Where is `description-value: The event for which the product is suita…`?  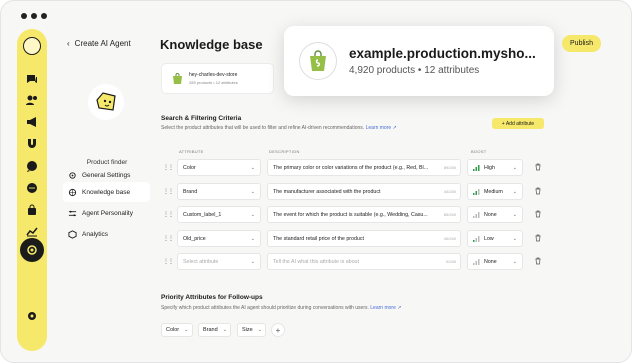 description-value: The event for which the product is suita… is located at coordinates (350, 214).